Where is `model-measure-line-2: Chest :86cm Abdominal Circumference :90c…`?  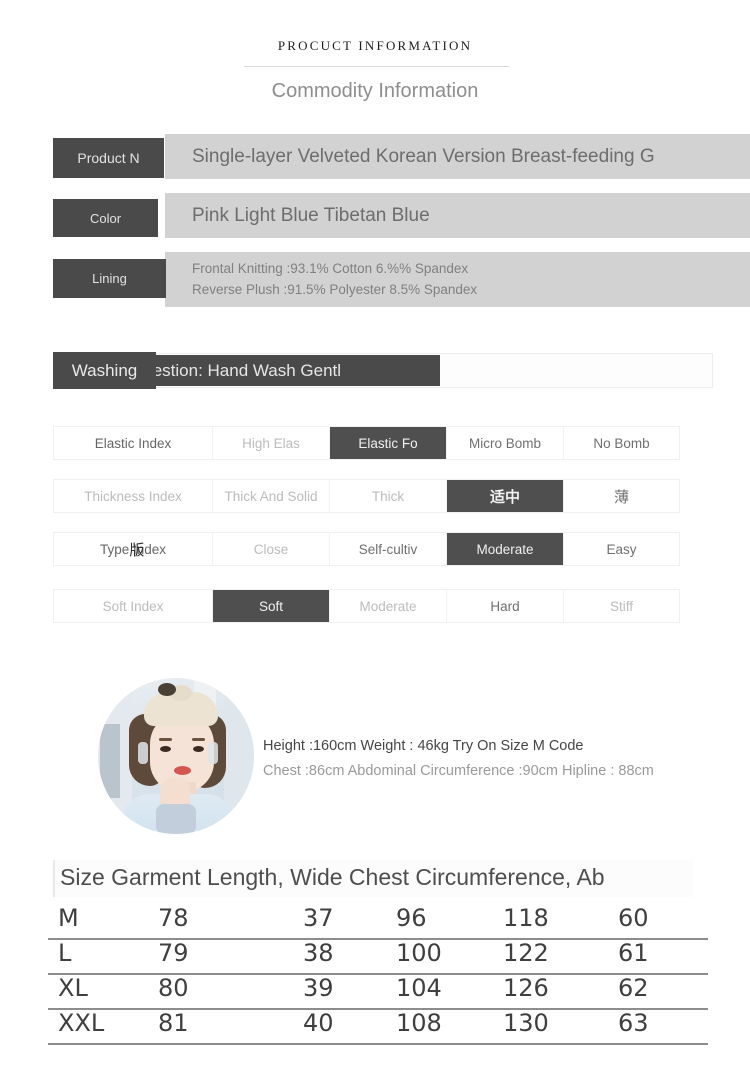 model-measure-line-2: Chest :86cm Abdominal Circumference :90c… is located at coordinates (458, 771).